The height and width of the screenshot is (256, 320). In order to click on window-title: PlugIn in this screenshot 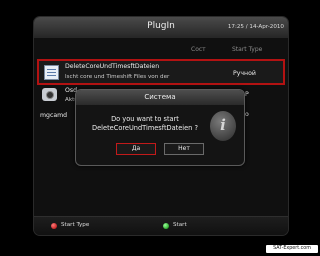, I will do `click(161, 26)`.